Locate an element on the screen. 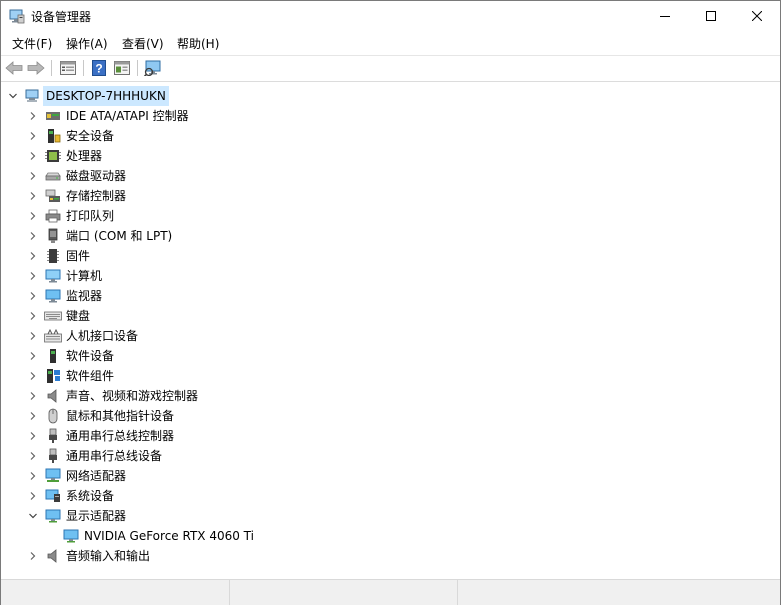  tree-category-audio-io: 音频输入和输出 is located at coordinates (88, 556).